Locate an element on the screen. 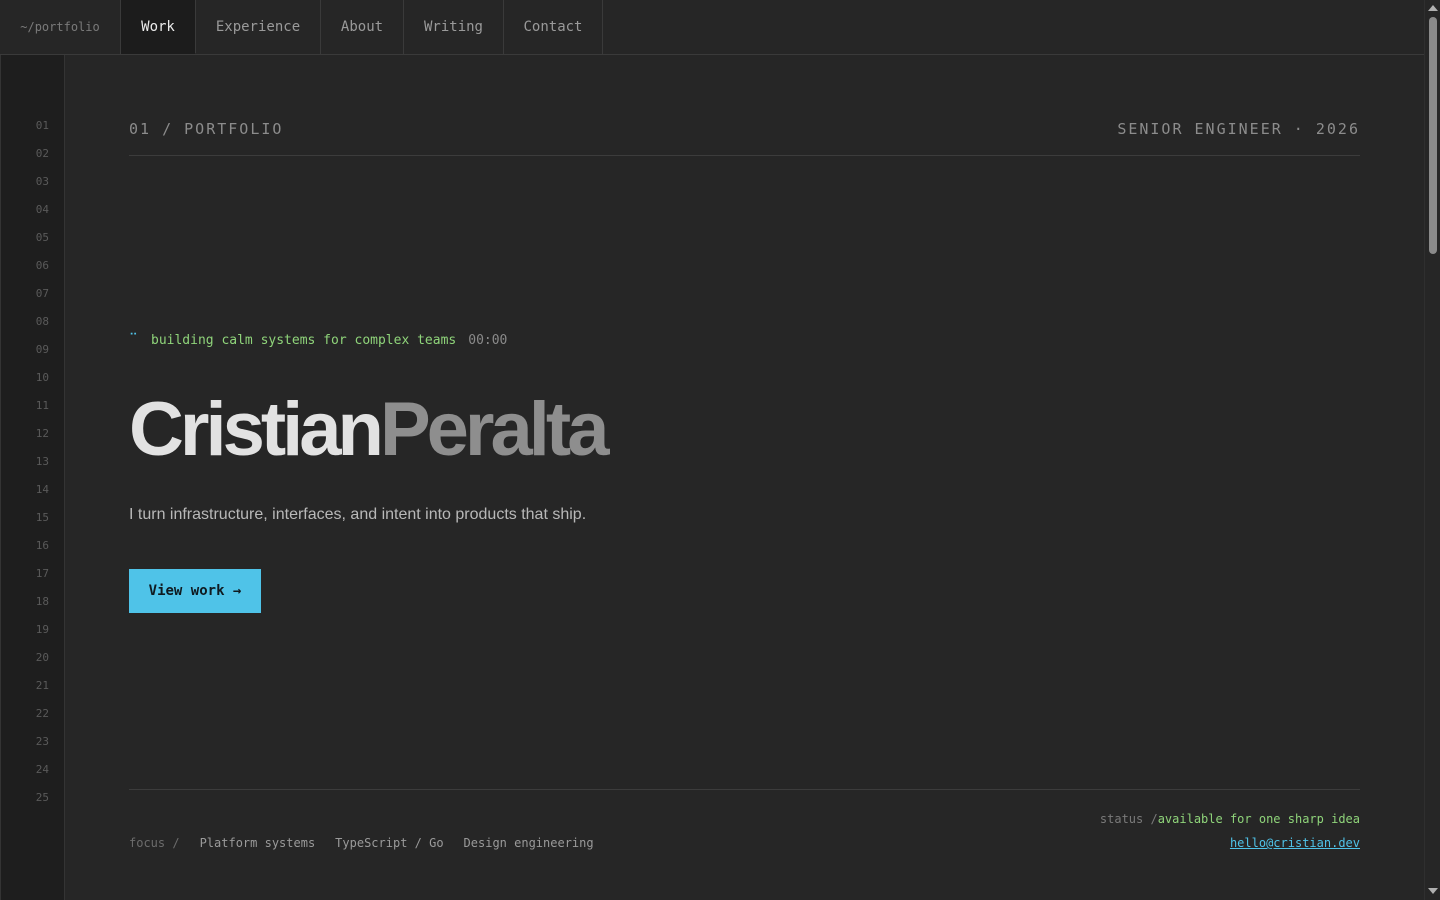  tab-about: About is located at coordinates (362, 27).